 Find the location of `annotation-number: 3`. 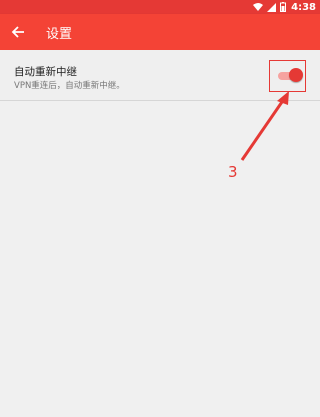

annotation-number: 3 is located at coordinates (233, 172).